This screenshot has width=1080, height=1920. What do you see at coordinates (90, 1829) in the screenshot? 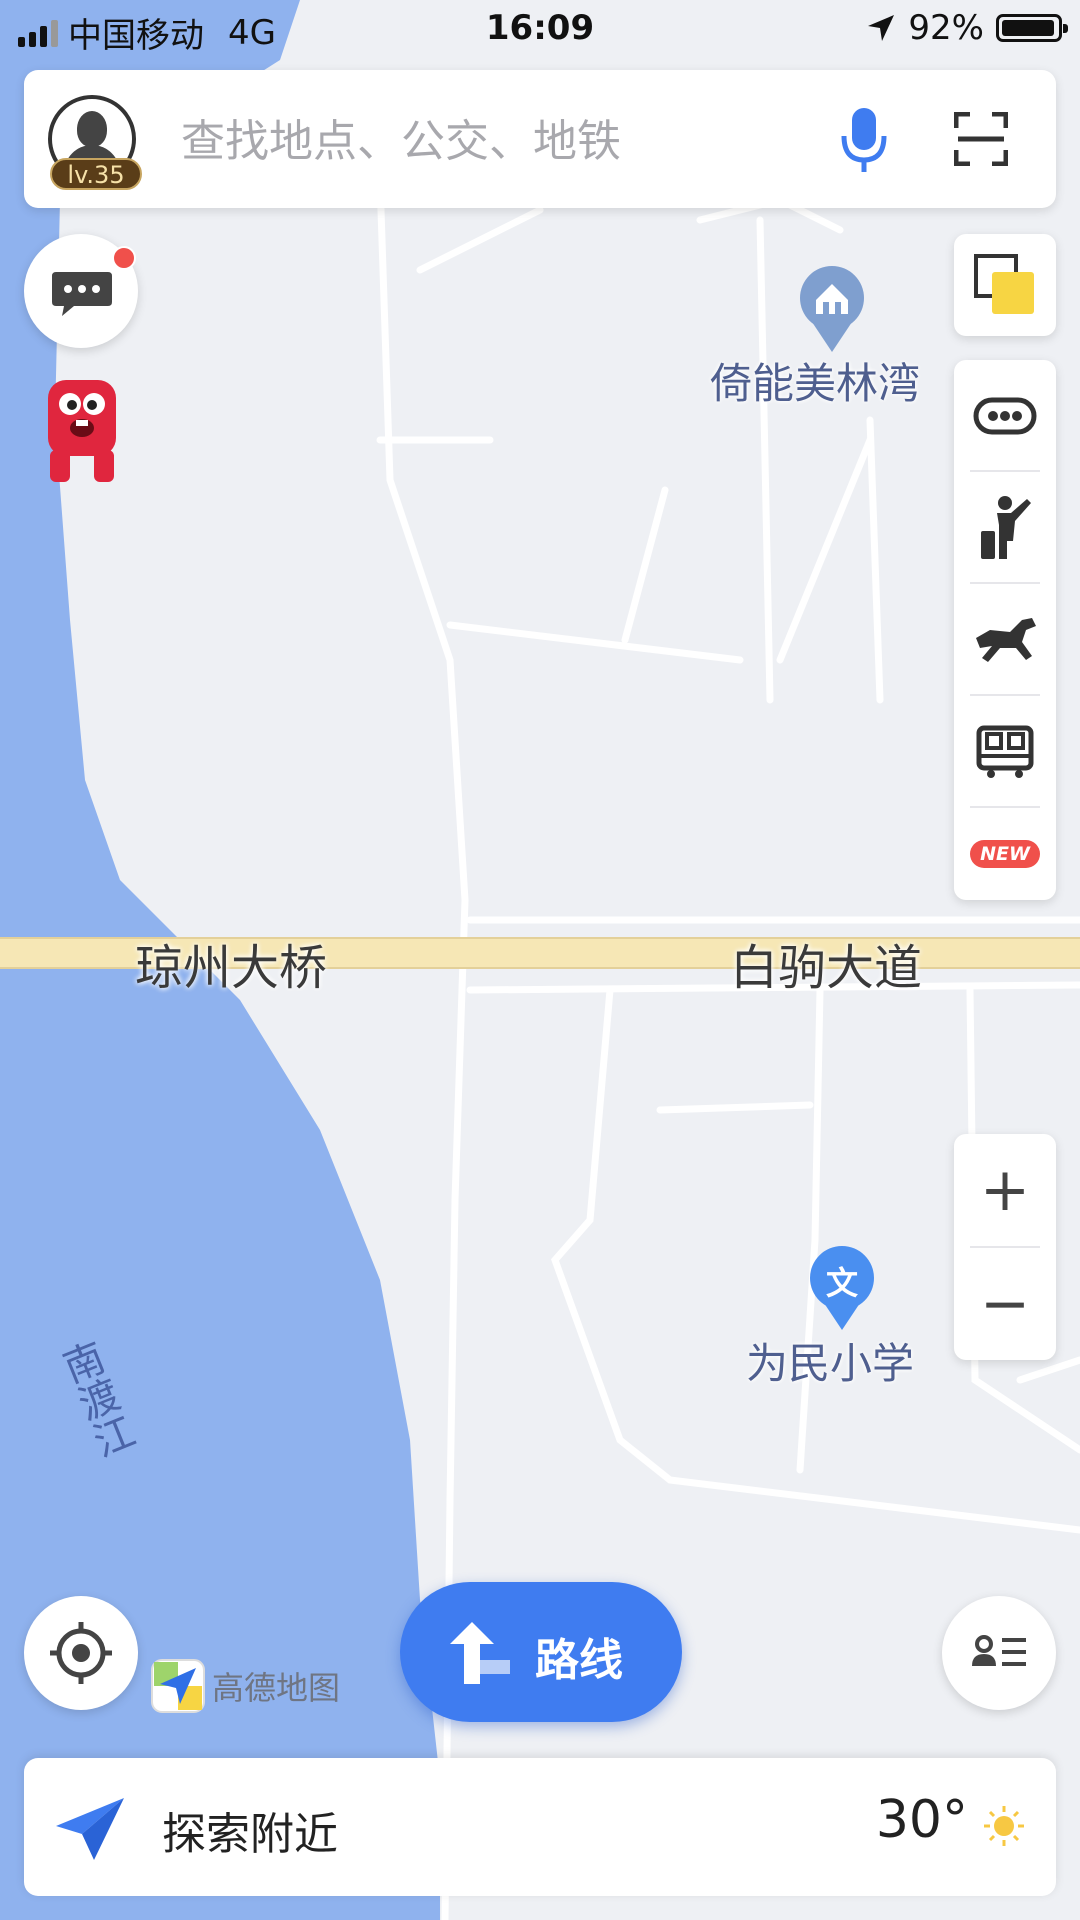
I see `paper-plane-icon` at bounding box center [90, 1829].